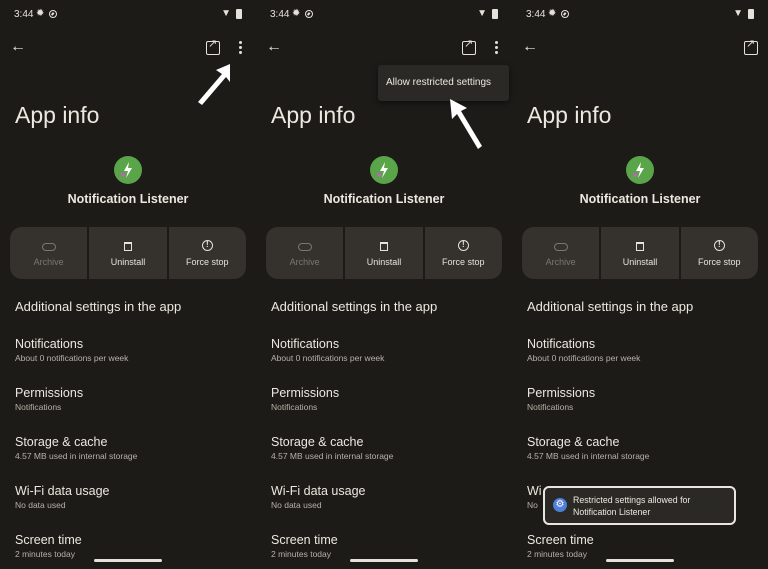 The height and width of the screenshot is (569, 768). What do you see at coordinates (127, 246) in the screenshot?
I see `trash-icon` at bounding box center [127, 246].